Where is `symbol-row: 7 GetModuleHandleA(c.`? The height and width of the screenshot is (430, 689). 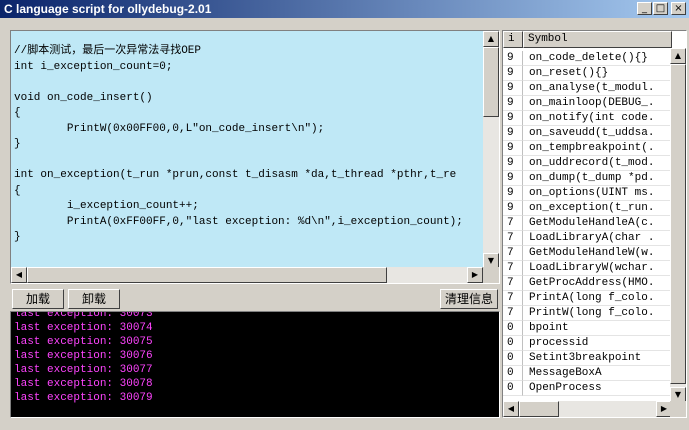
symbol-row: 7 GetModuleHandleA(c. is located at coordinates (587, 223).